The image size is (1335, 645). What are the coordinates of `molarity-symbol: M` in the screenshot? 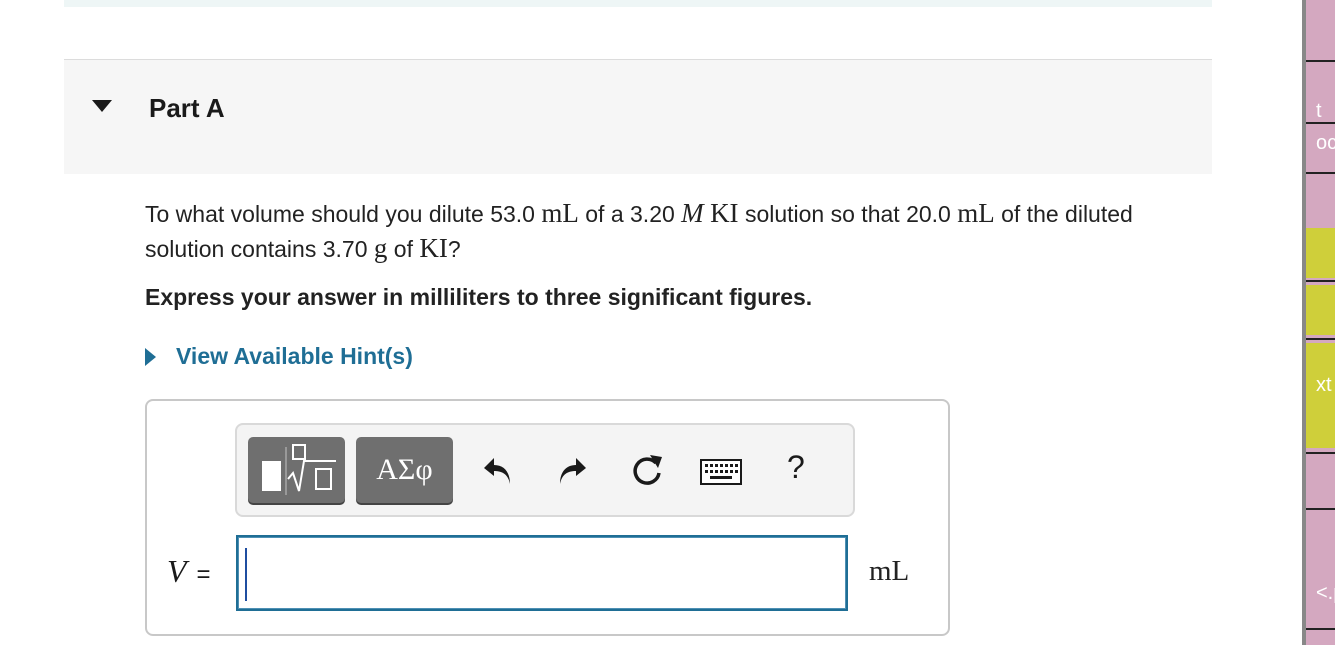 It's located at (692, 213).